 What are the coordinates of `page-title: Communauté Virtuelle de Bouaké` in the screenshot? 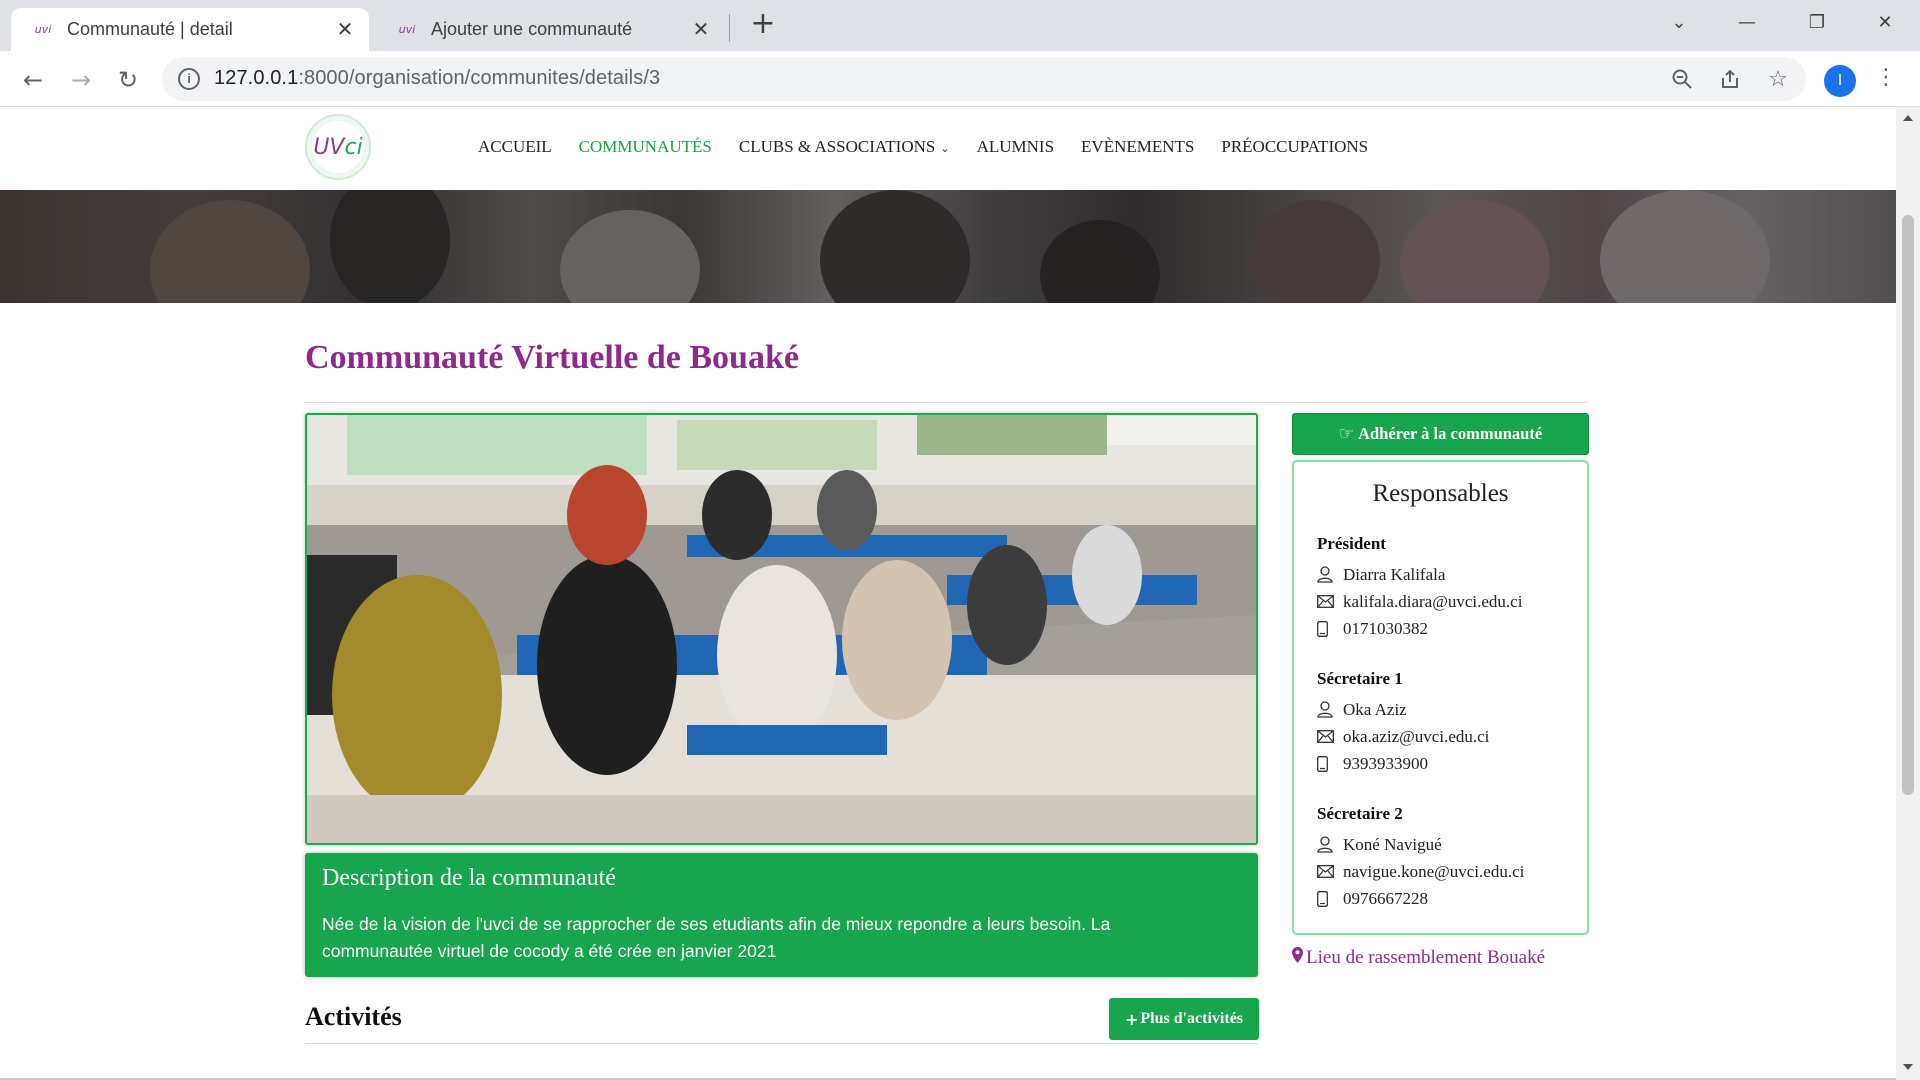 It's located at (552, 357).